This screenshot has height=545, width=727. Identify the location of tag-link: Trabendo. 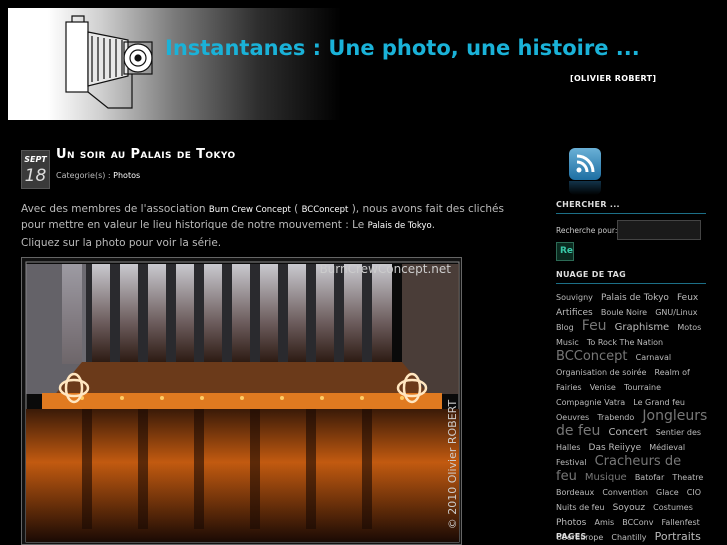
(615, 417).